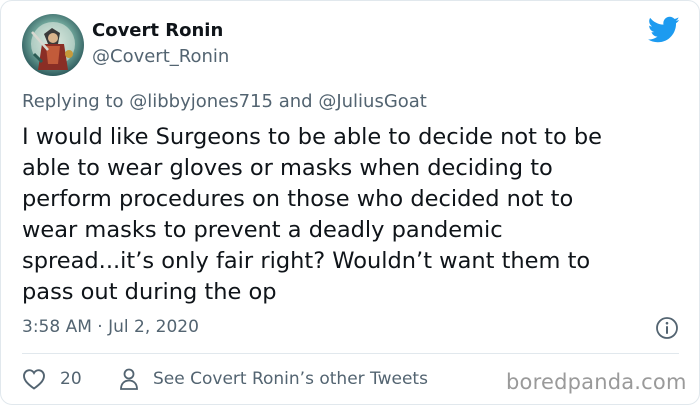 This screenshot has height=405, width=700. Describe the element at coordinates (350, 353) in the screenshot. I see `divider` at that location.